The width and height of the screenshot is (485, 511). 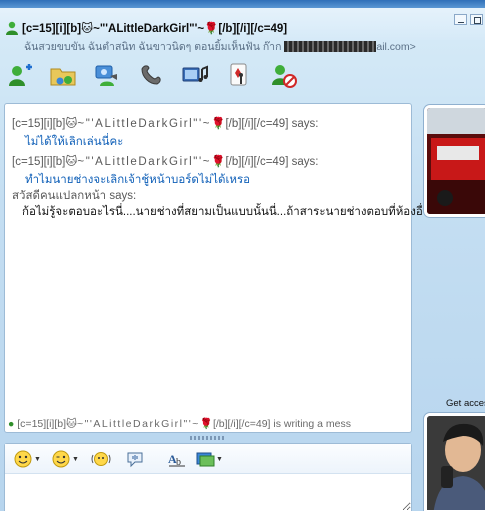 What do you see at coordinates (149, 29) in the screenshot?
I see `title-name: ~"'ALittleDarkGirl"'~` at bounding box center [149, 29].